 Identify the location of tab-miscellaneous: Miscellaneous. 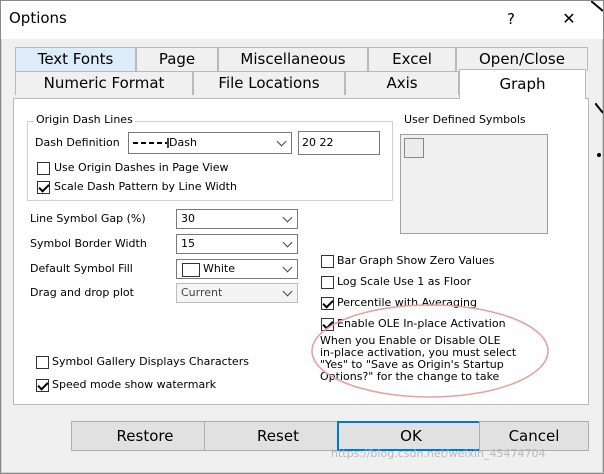
(293, 59).